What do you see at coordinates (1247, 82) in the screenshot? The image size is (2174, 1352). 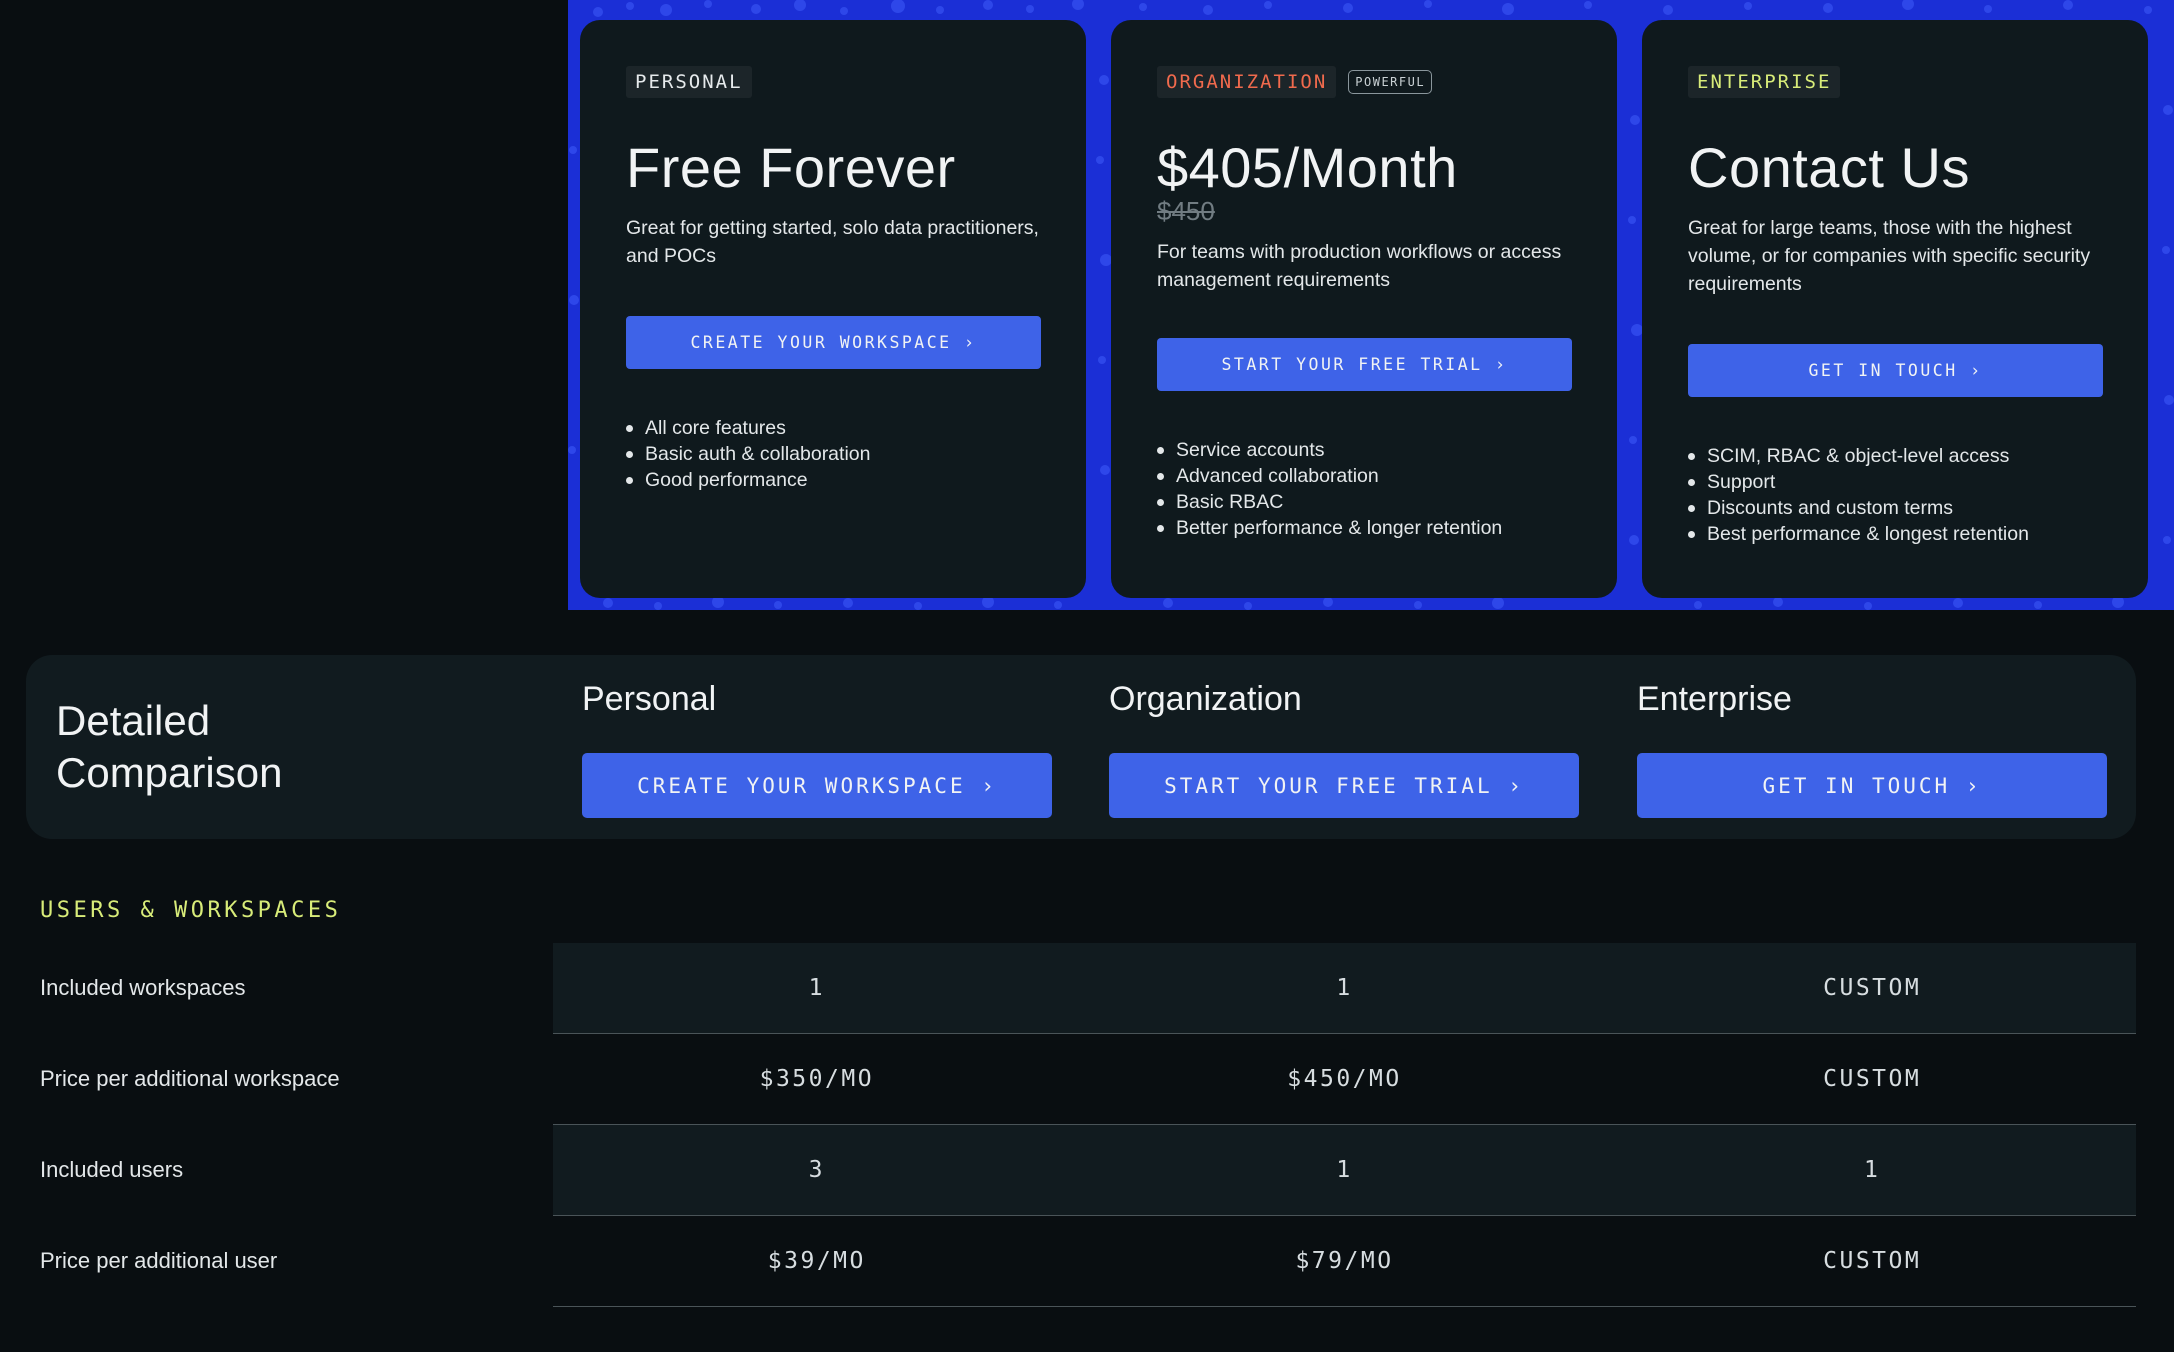 I see `plan-tag-organization: ORGANIZATION` at bounding box center [1247, 82].